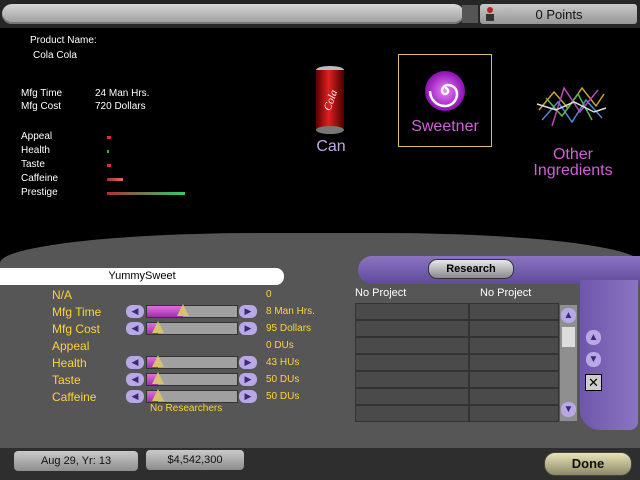  I want to click on na-value: 0, so click(269, 294).